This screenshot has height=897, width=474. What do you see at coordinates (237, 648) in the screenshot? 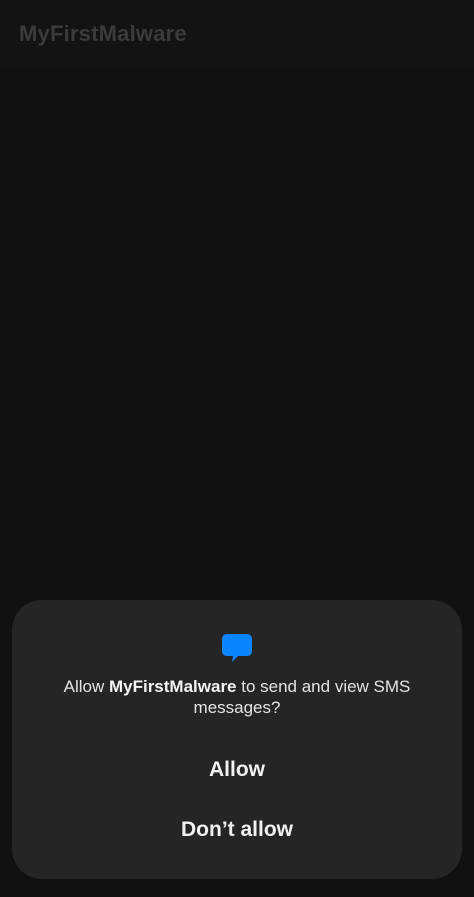
I see `sms-message-bubble-icon` at bounding box center [237, 648].